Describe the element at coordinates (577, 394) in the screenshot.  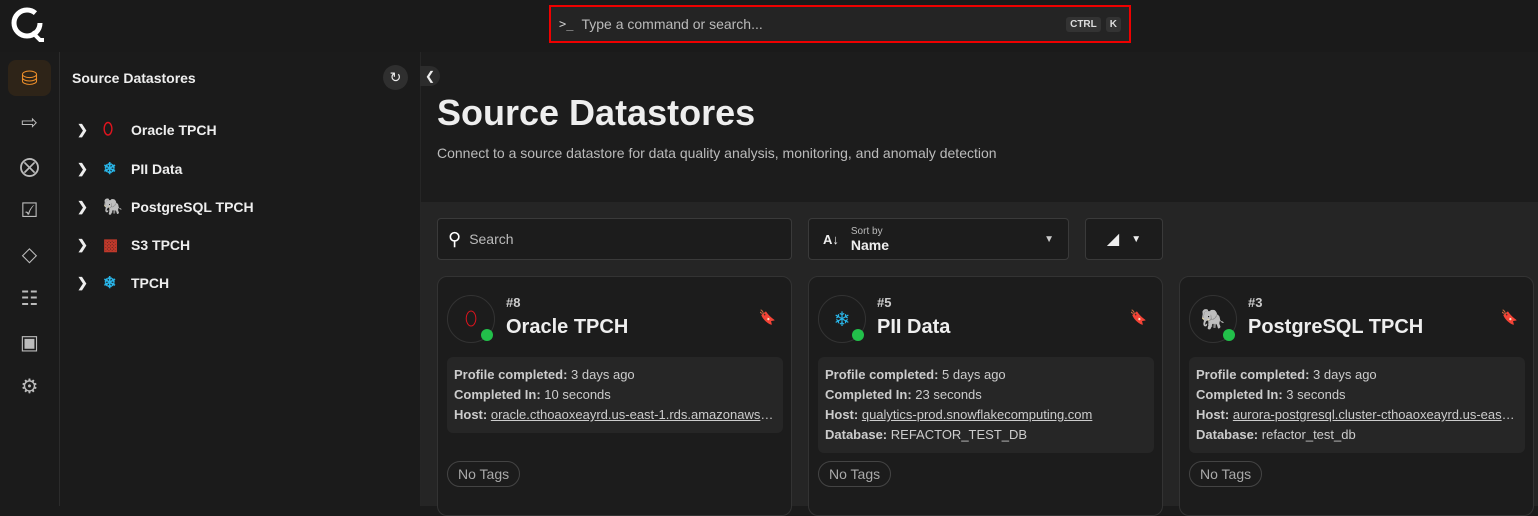
I see `value: 10 seconds` at that location.